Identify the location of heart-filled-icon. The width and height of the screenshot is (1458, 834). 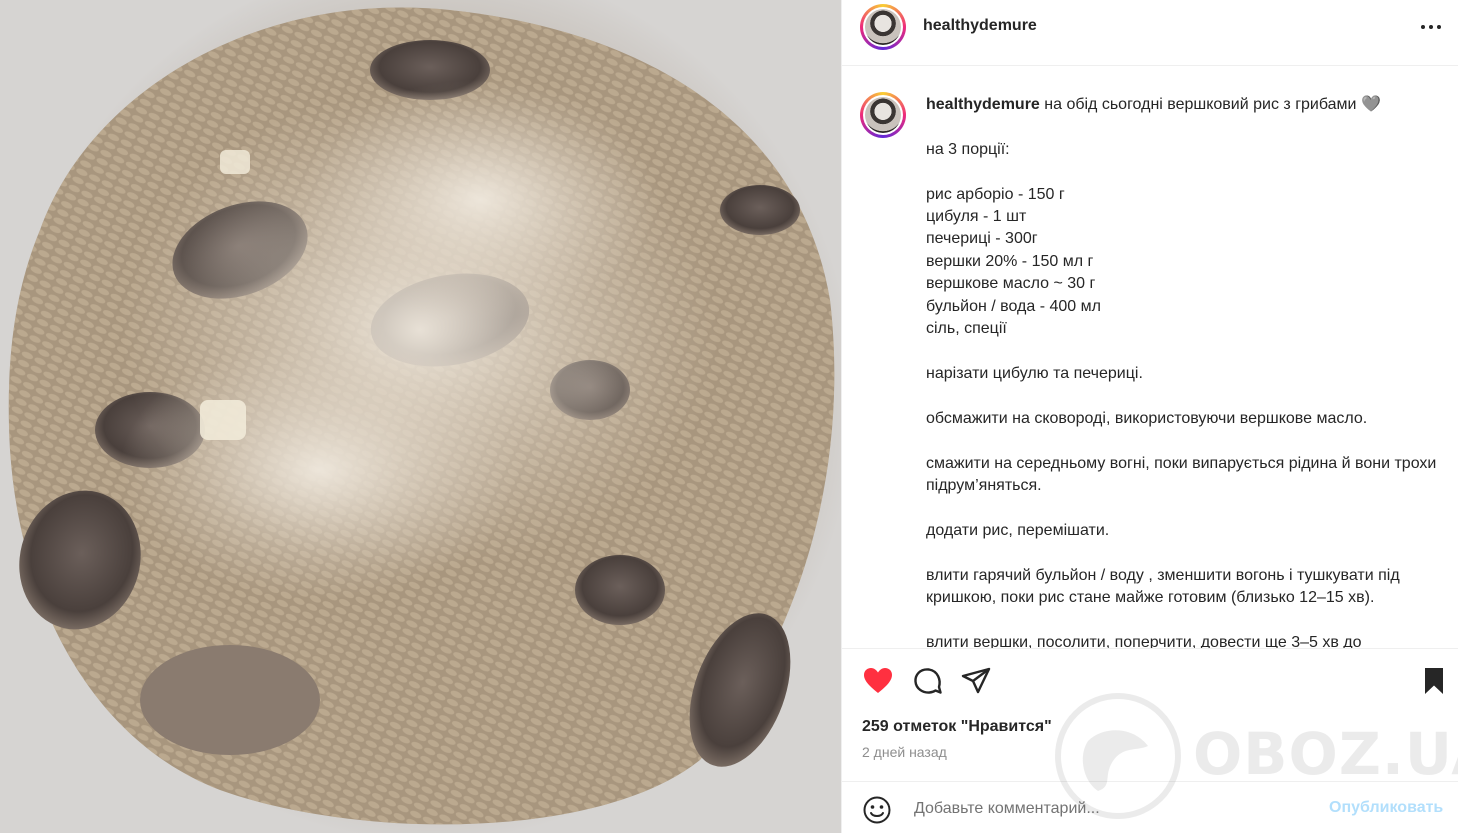
(878, 681).